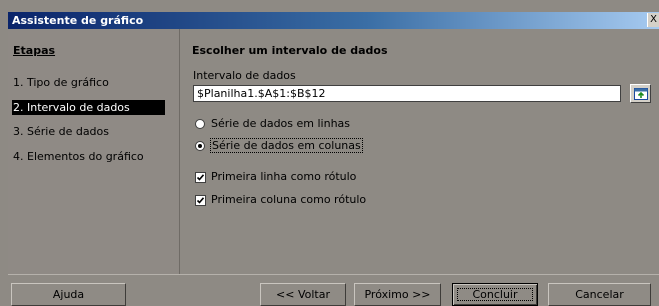 The width and height of the screenshot is (659, 306). Describe the element at coordinates (280, 123) in the screenshot. I see `series-in-rows-label: Série de dados em linhas` at that location.